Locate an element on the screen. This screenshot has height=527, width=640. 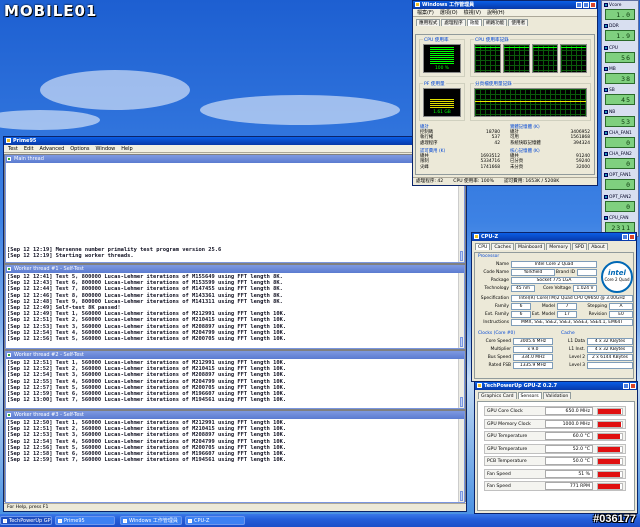
main-thread-titlebar: Main thread is located at coordinates (235, 159).